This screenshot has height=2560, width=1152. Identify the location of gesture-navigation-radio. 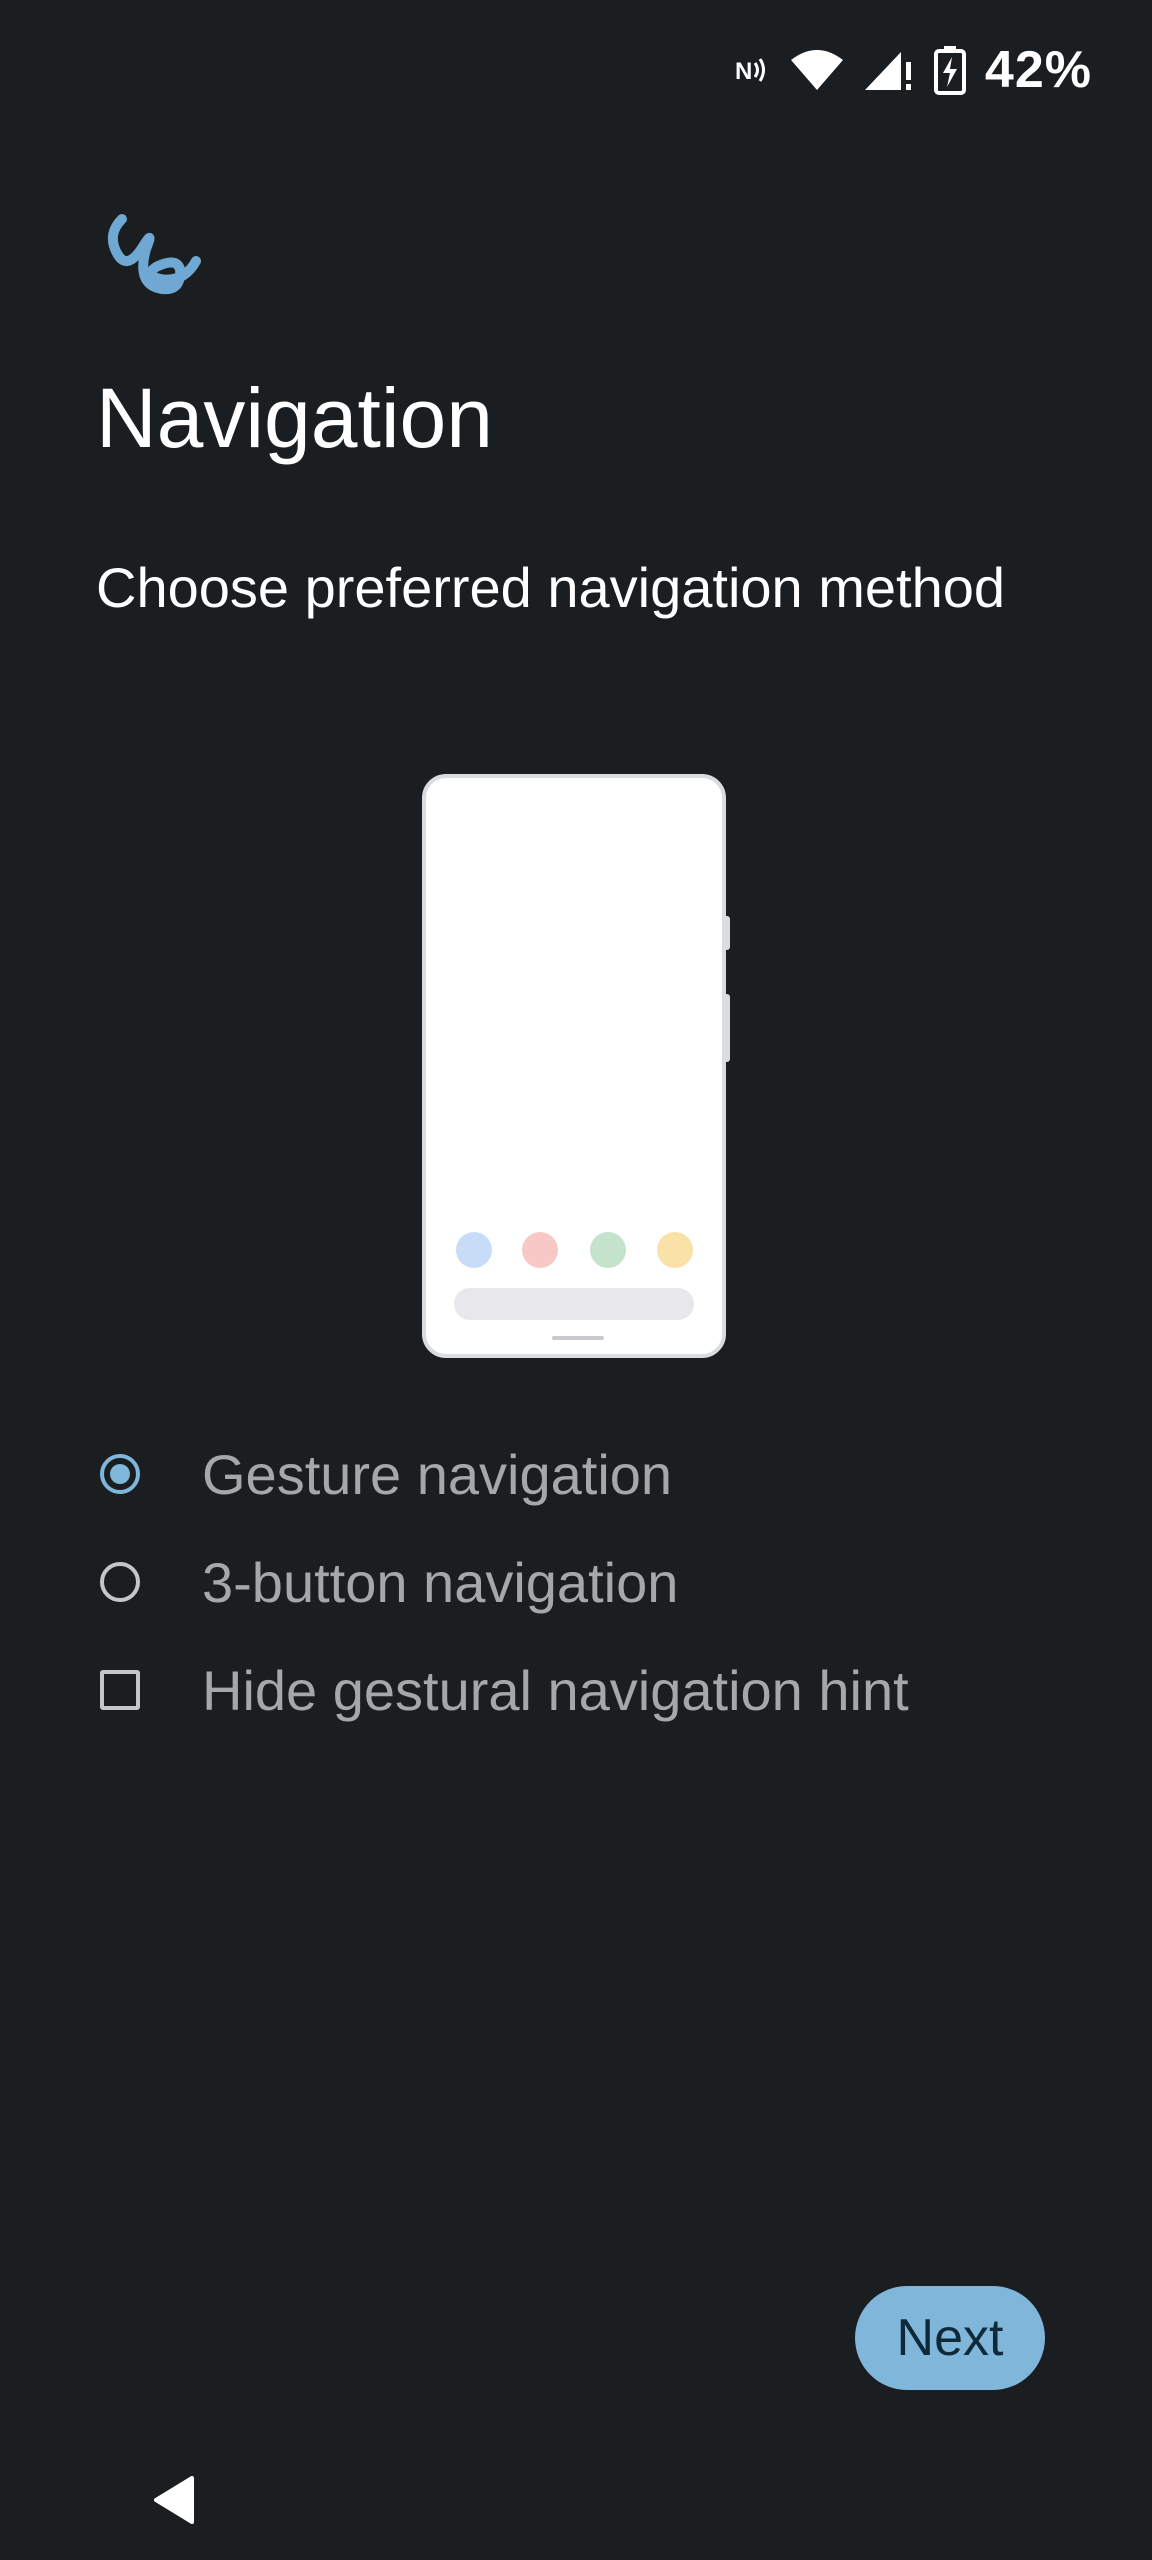
(120, 1474).